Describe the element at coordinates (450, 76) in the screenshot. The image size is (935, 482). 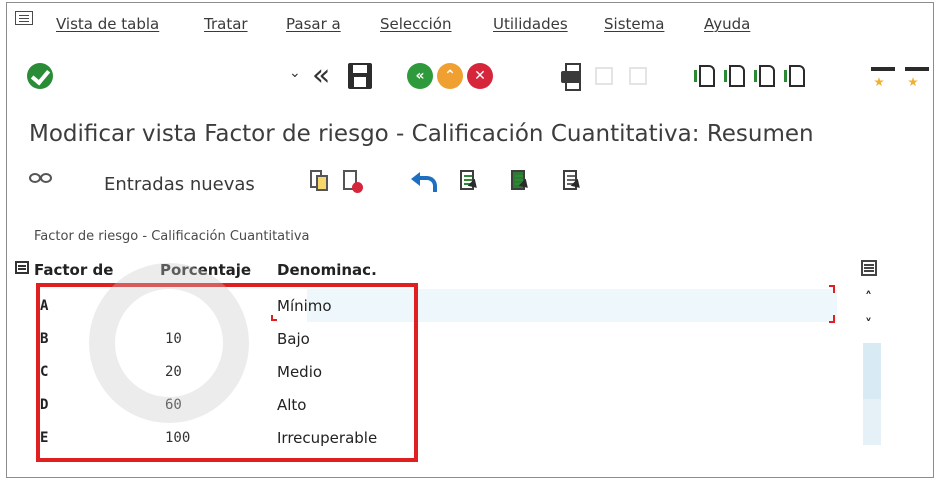
I see `exit-icon: ⌃` at that location.